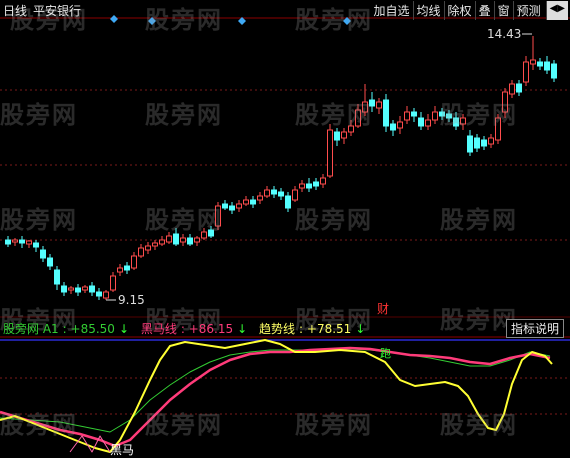 This screenshot has height=458, width=570. I want to click on window-button: 窗, so click(503, 10).